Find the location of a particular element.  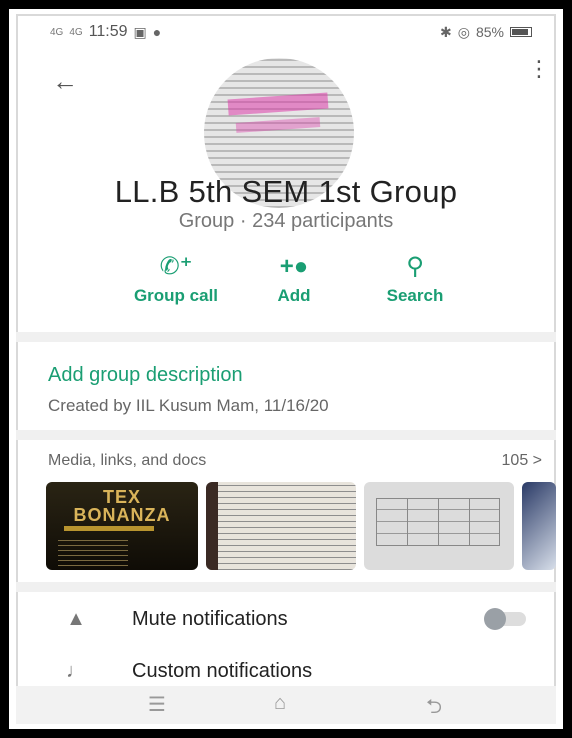

mute-toggle is located at coordinates (505, 619).